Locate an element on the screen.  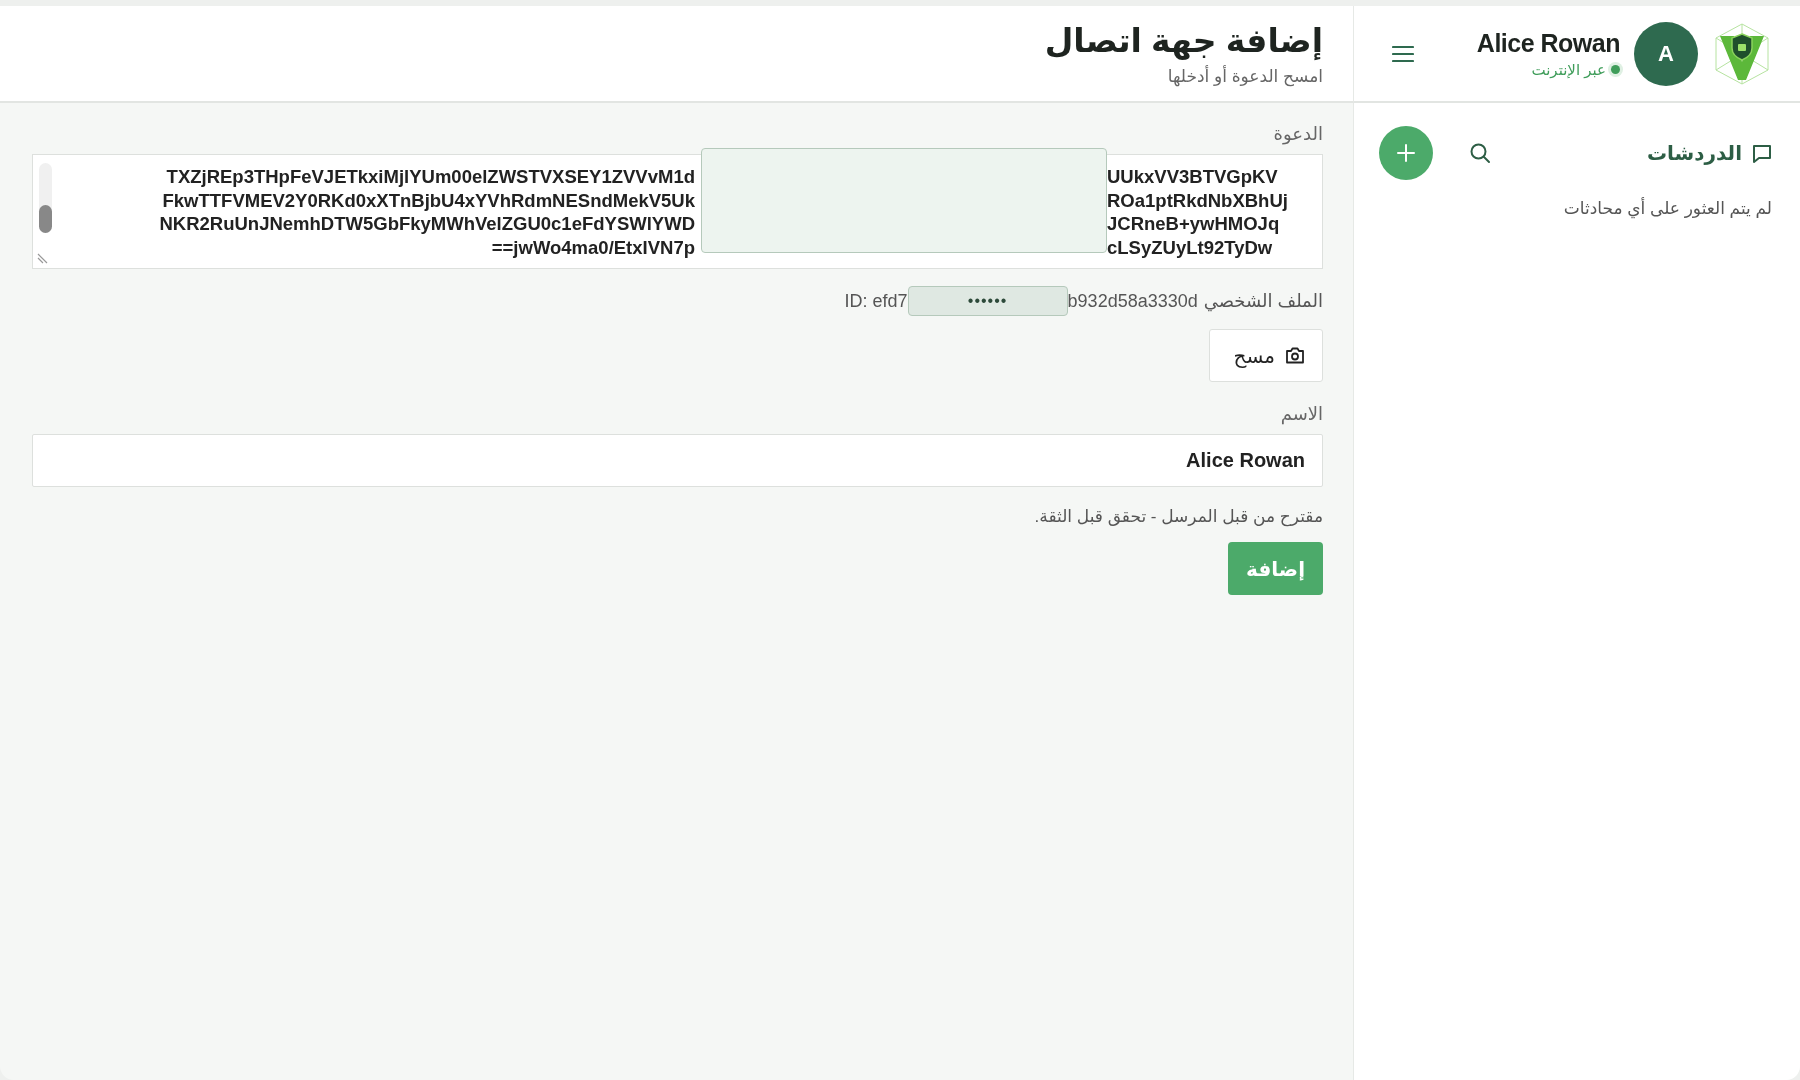
logo-icon is located at coordinates (1742, 53).